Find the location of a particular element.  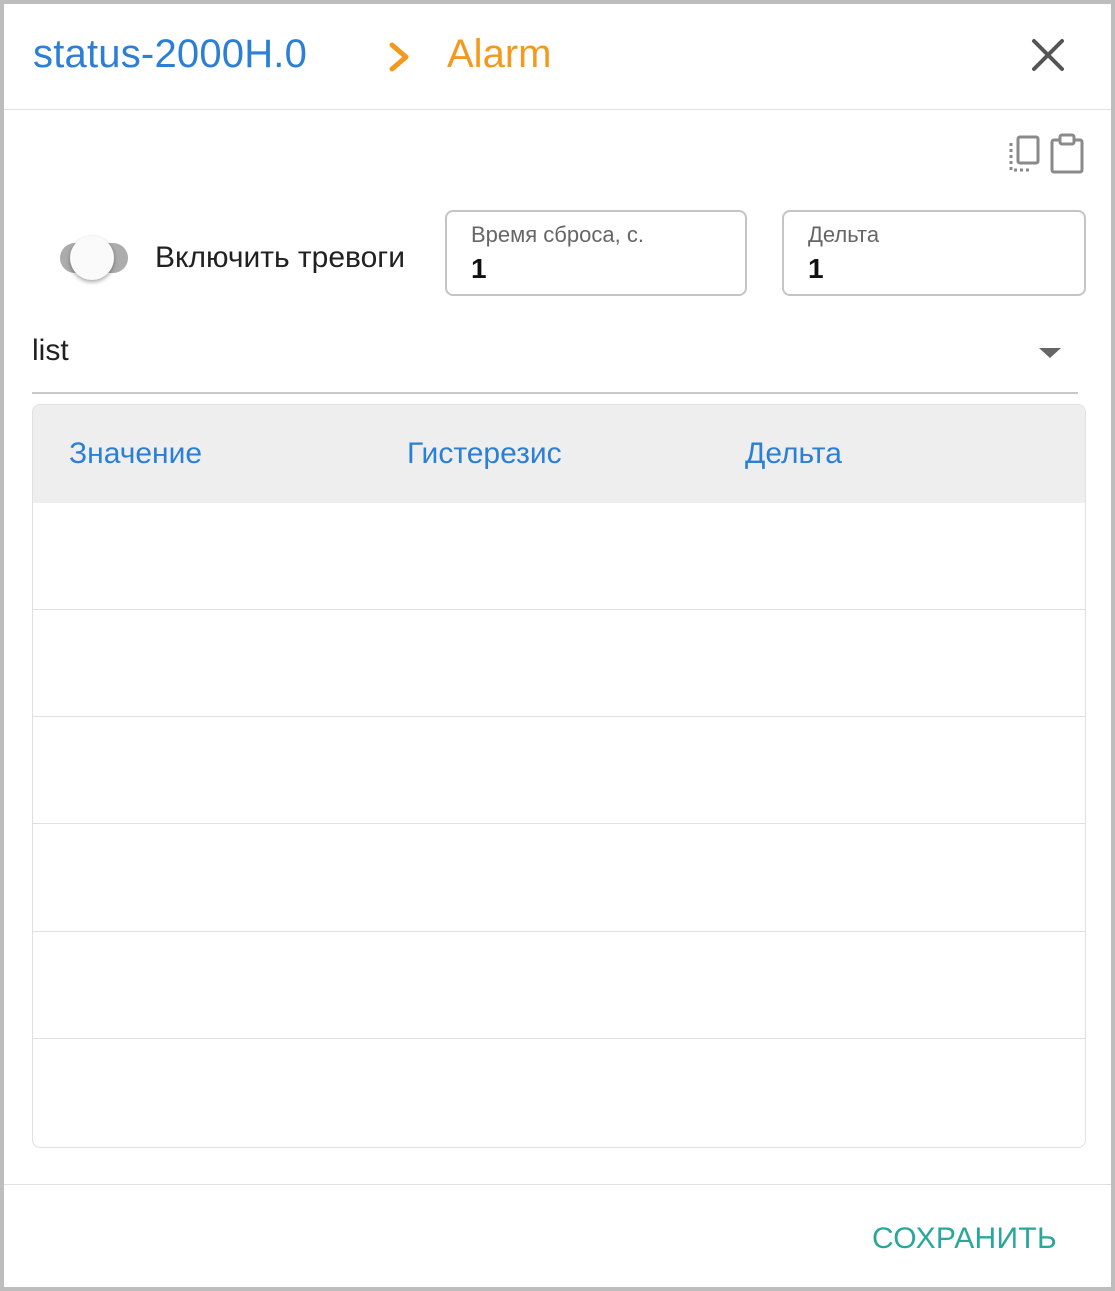

enable-alarms-toggle is located at coordinates (94, 258).